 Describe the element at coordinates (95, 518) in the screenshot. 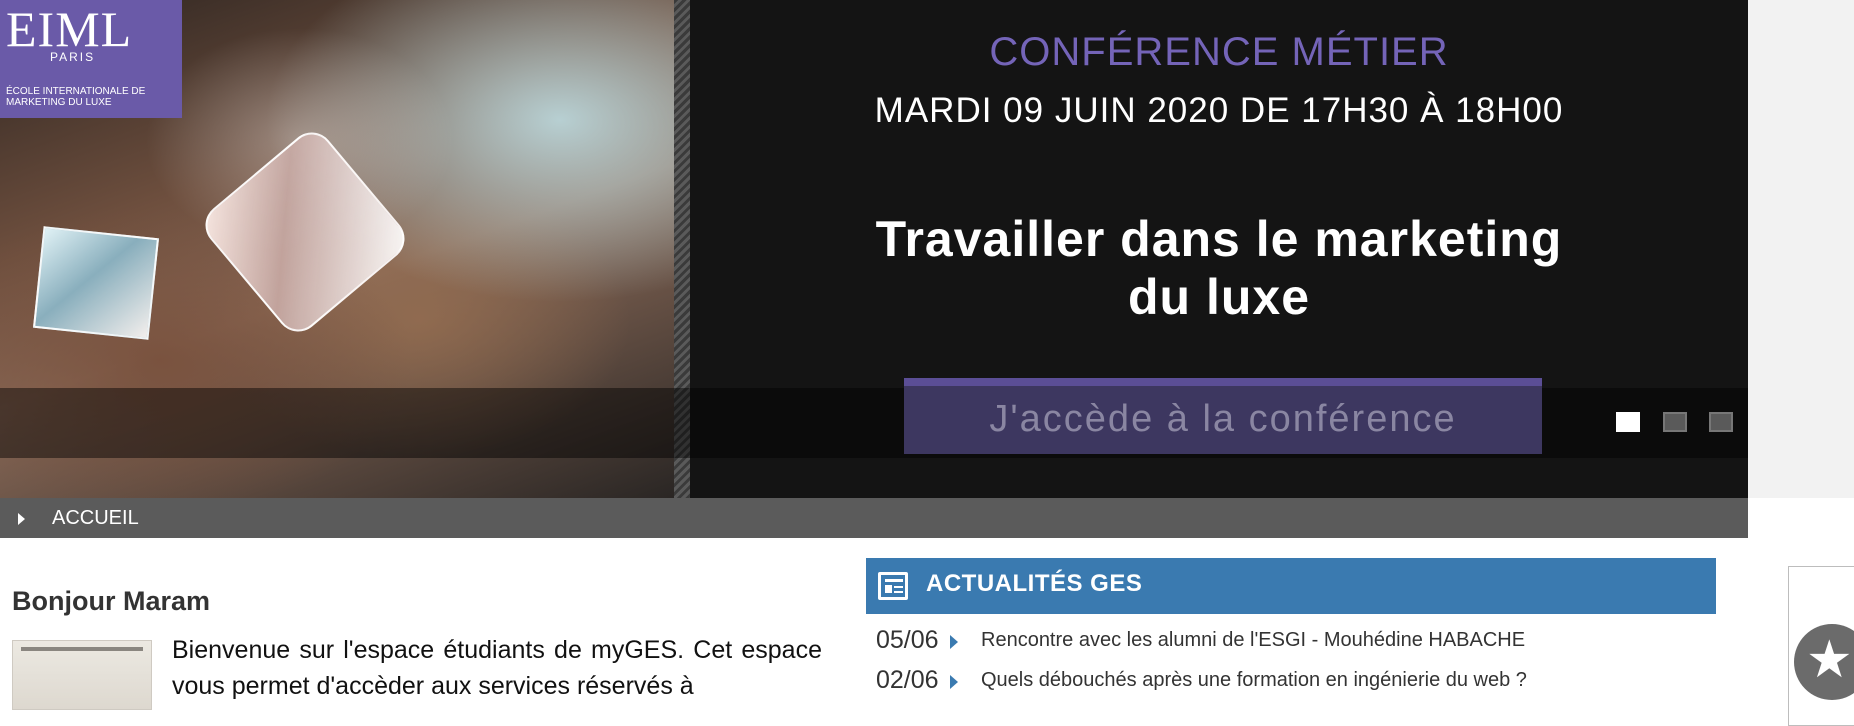

I see `breadcrumb-home: ACCUEIL` at that location.